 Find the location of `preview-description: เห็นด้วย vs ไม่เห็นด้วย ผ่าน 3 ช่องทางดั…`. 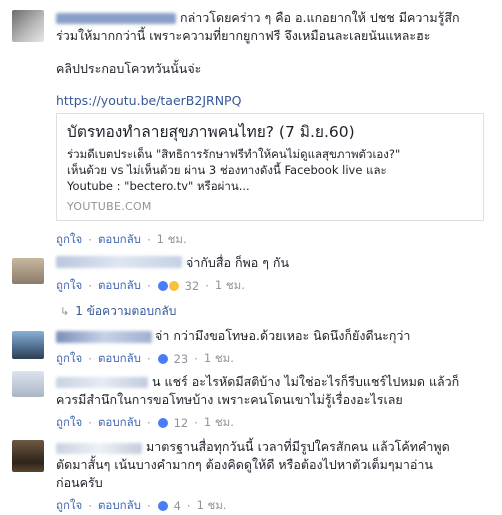

preview-description: เห็นด้วย vs ไม่เห็นด้วย ผ่าน 3 ช่องทางดั… is located at coordinates (227, 170).